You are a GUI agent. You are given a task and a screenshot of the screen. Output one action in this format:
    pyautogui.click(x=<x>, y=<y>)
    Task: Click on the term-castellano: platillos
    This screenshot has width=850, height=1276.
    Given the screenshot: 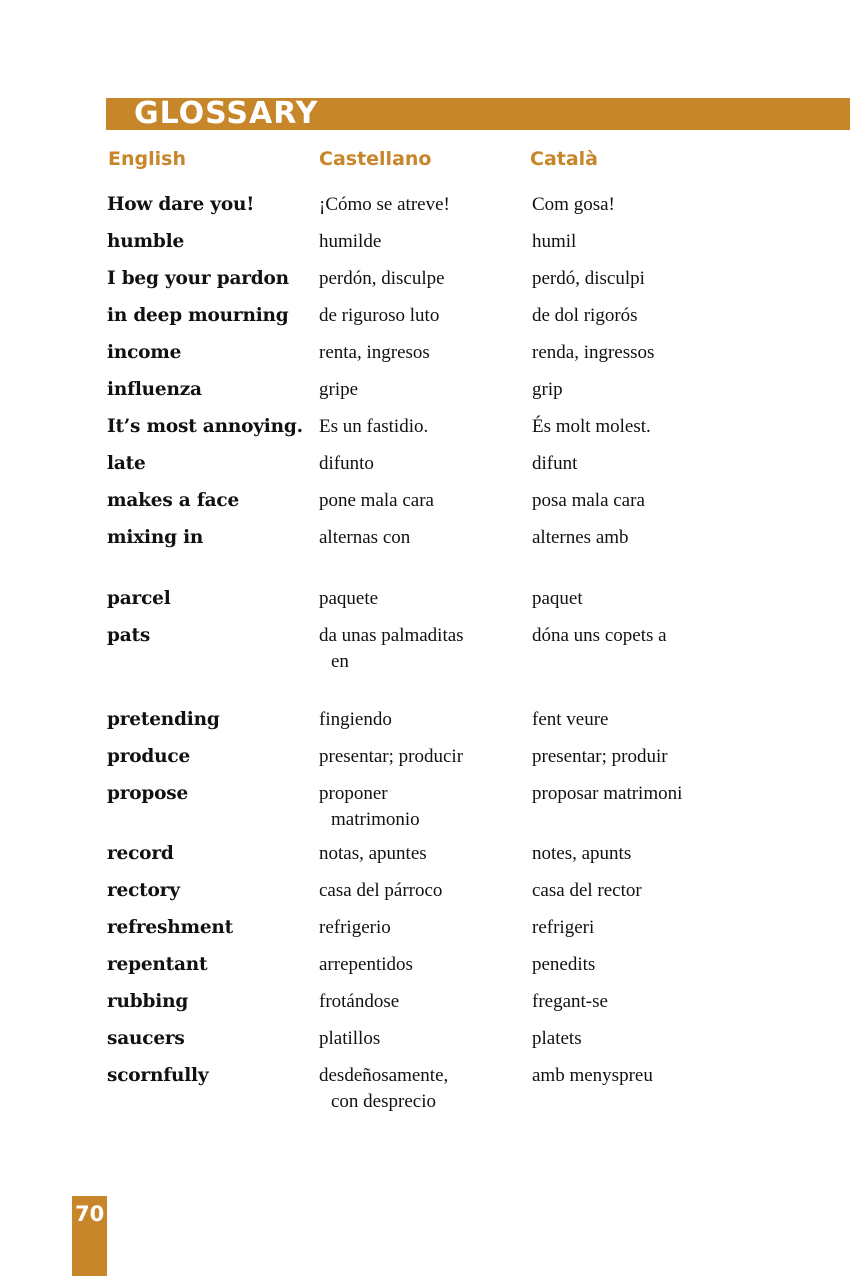 What is the action you would take?
    pyautogui.click(x=419, y=1039)
    